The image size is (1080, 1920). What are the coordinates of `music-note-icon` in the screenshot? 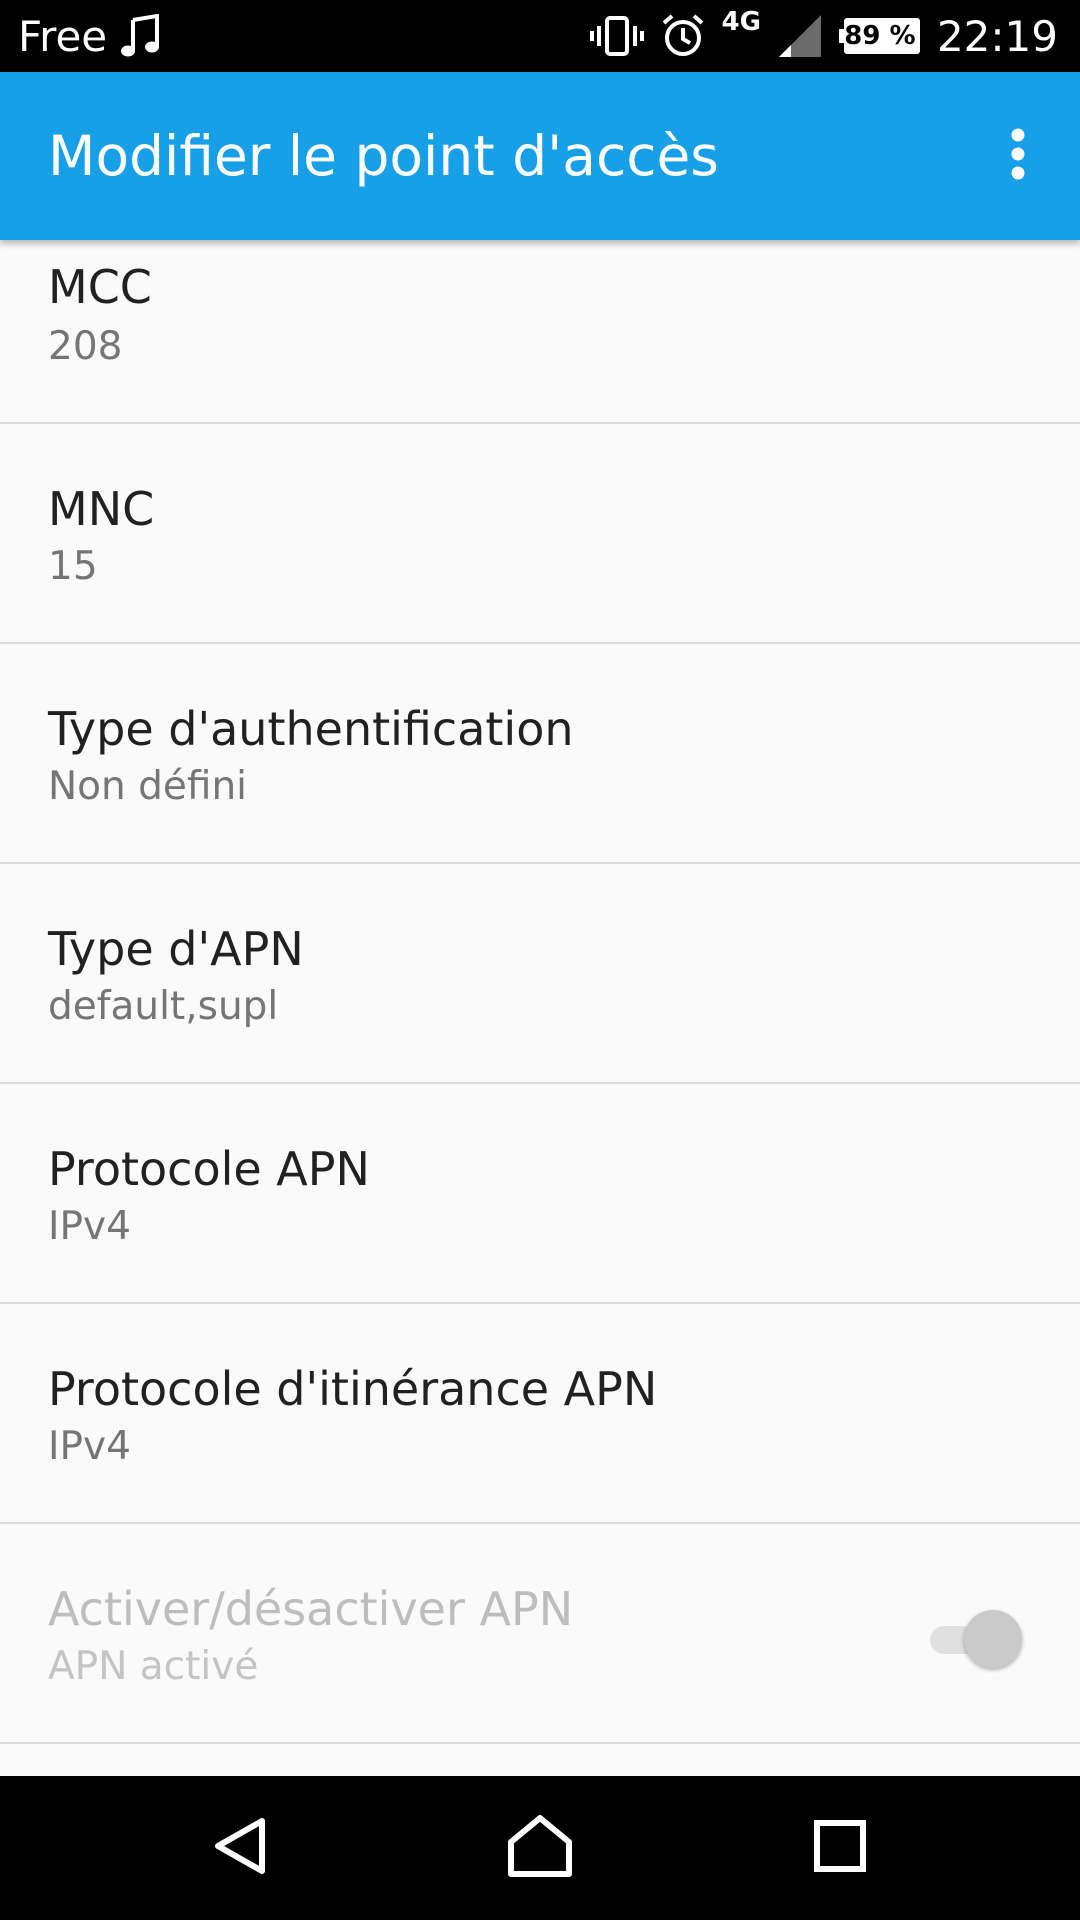 It's located at (141, 36).